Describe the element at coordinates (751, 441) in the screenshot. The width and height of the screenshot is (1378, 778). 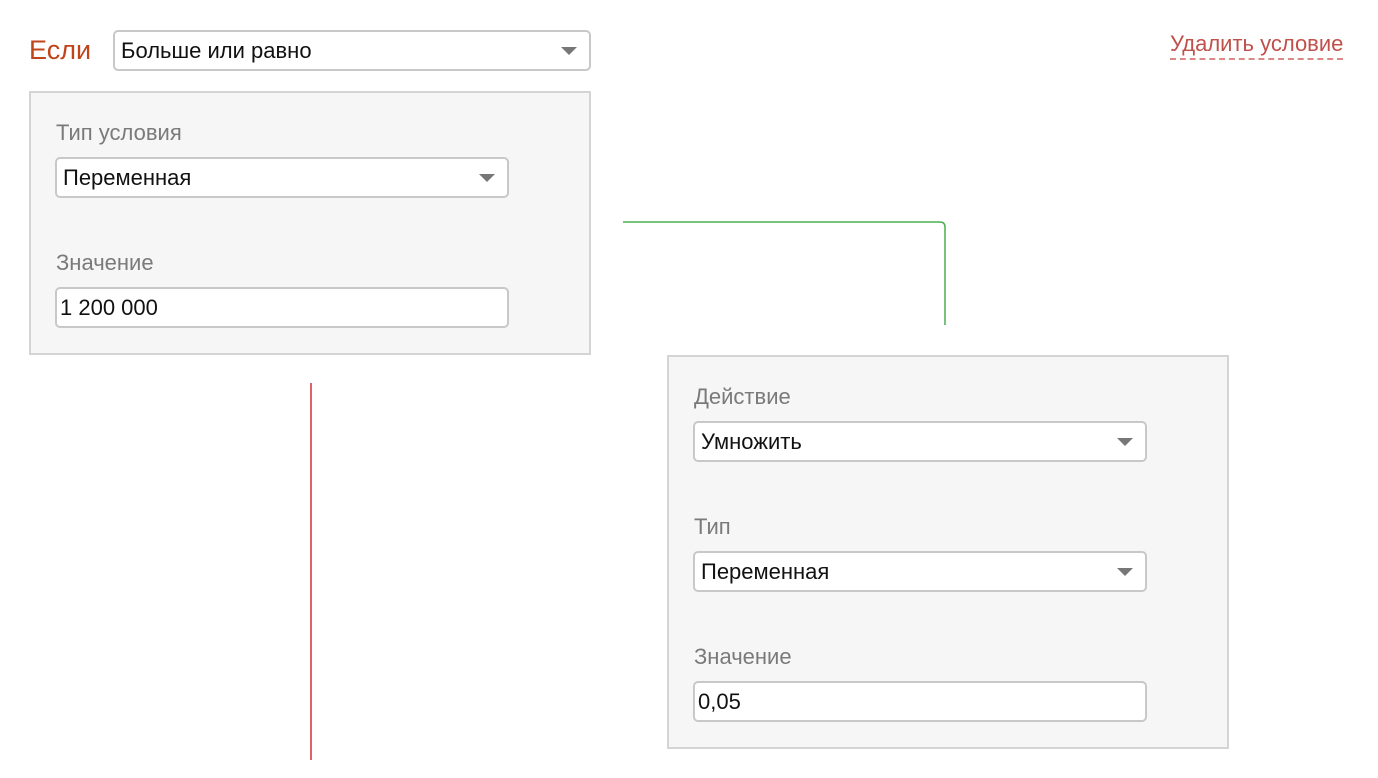
I see `action-select-value: Умножить` at that location.